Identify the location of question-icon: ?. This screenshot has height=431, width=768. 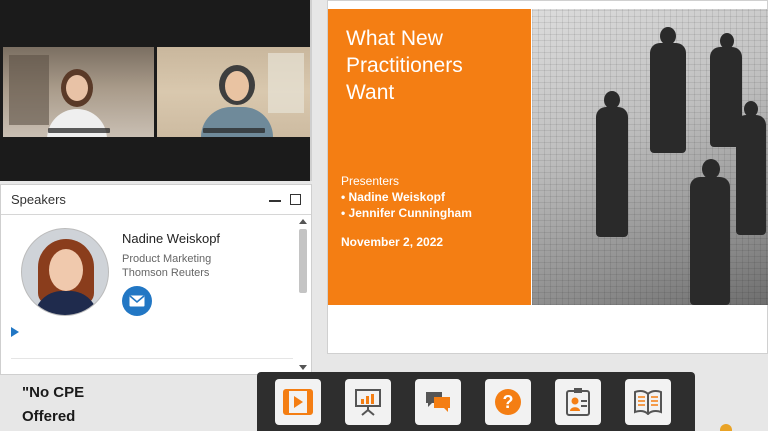
(508, 401).